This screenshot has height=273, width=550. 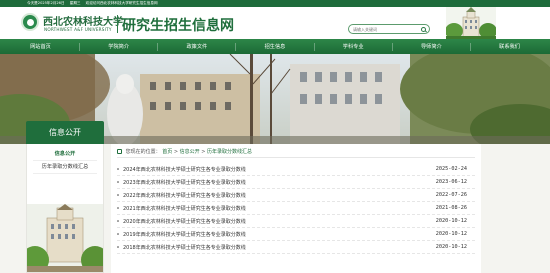 I want to click on article-title: 2020年西北农林科技大学硕士研究生各专业录取分数线, so click(x=181, y=221).